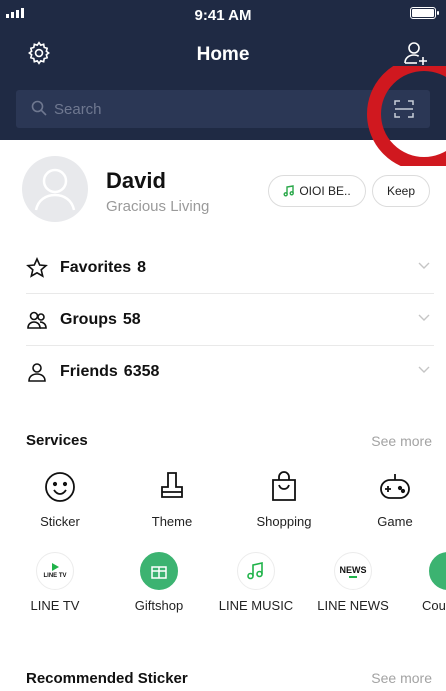 The width and height of the screenshot is (446, 691). What do you see at coordinates (96, 267) in the screenshot?
I see `list-row-label: Favorites` at bounding box center [96, 267].